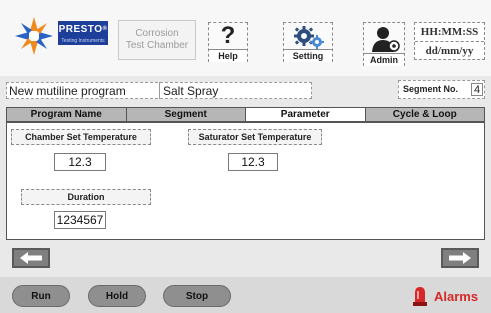  Describe the element at coordinates (185, 114) in the screenshot. I see `tab-segment: Segment` at that location.